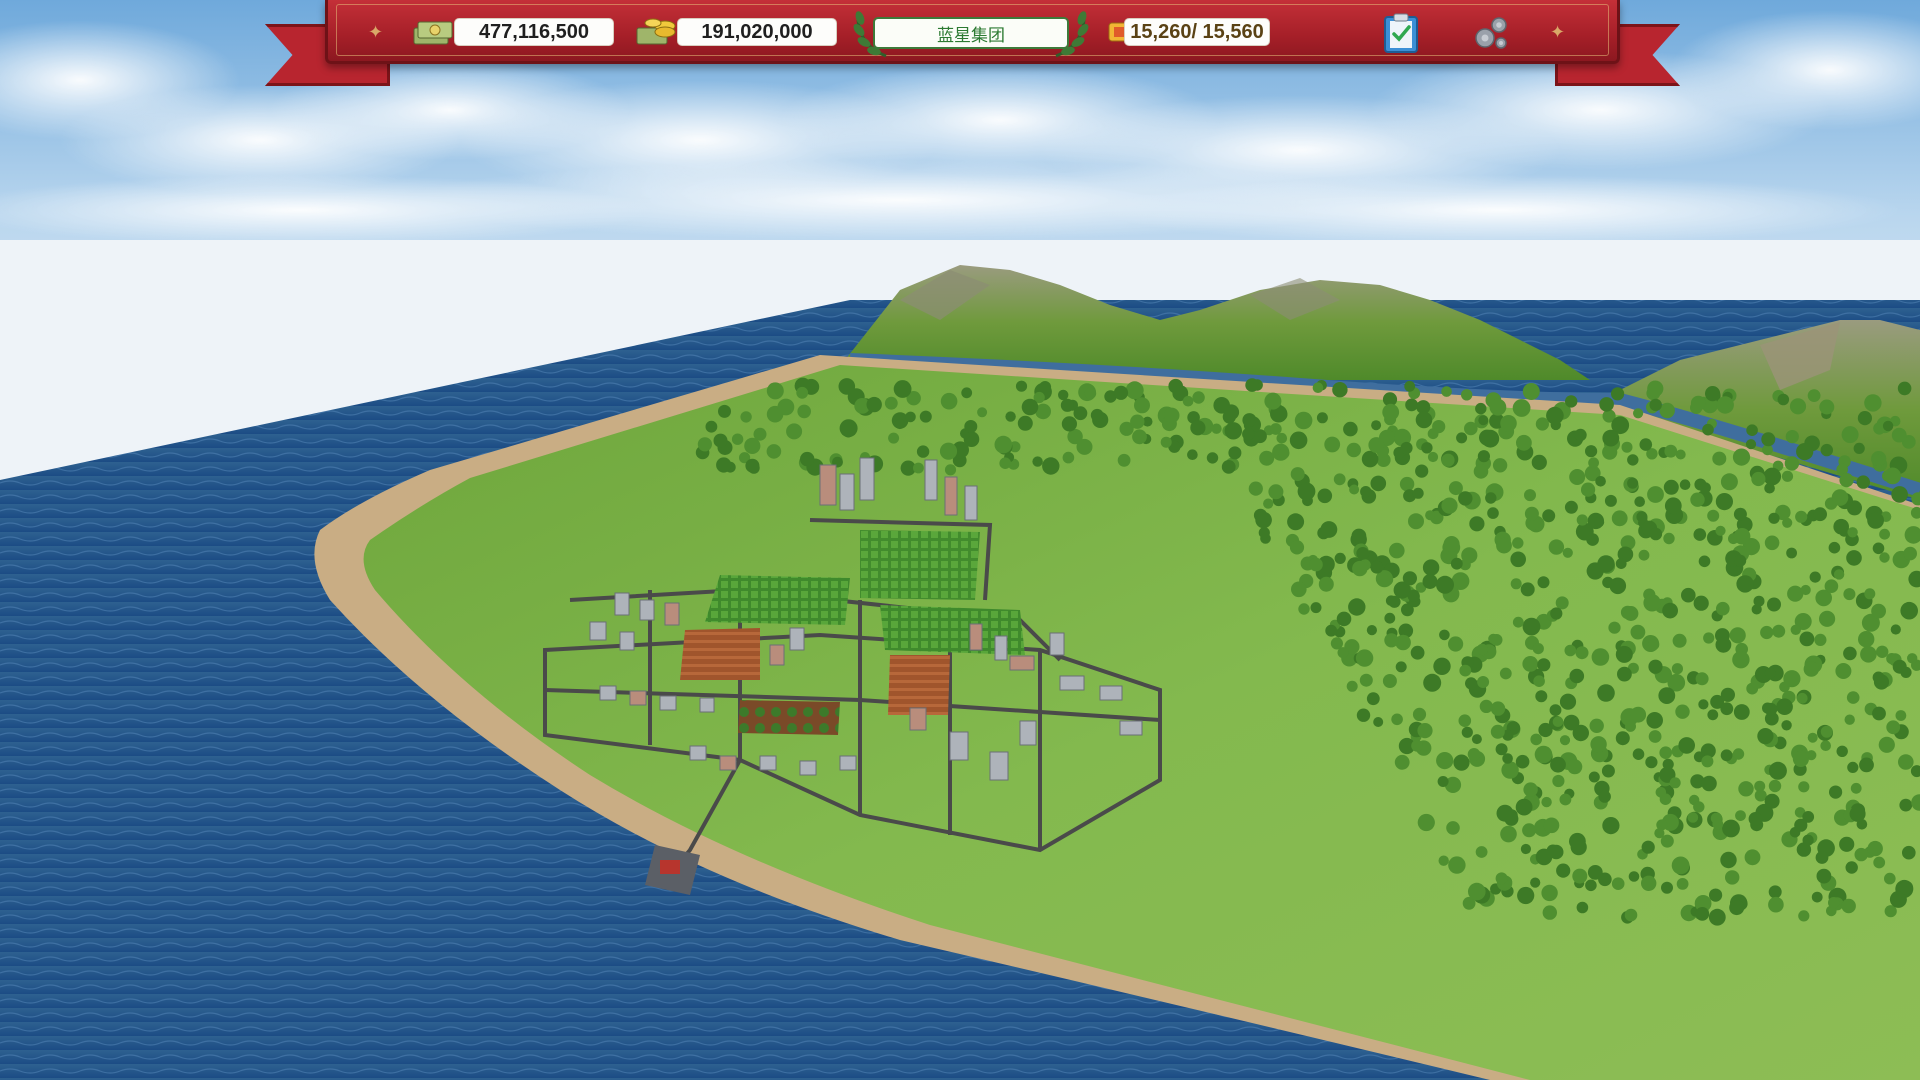 The width and height of the screenshot is (1920, 1080). What do you see at coordinates (1401, 33) in the screenshot?
I see `clipboard-check-icon` at bounding box center [1401, 33].